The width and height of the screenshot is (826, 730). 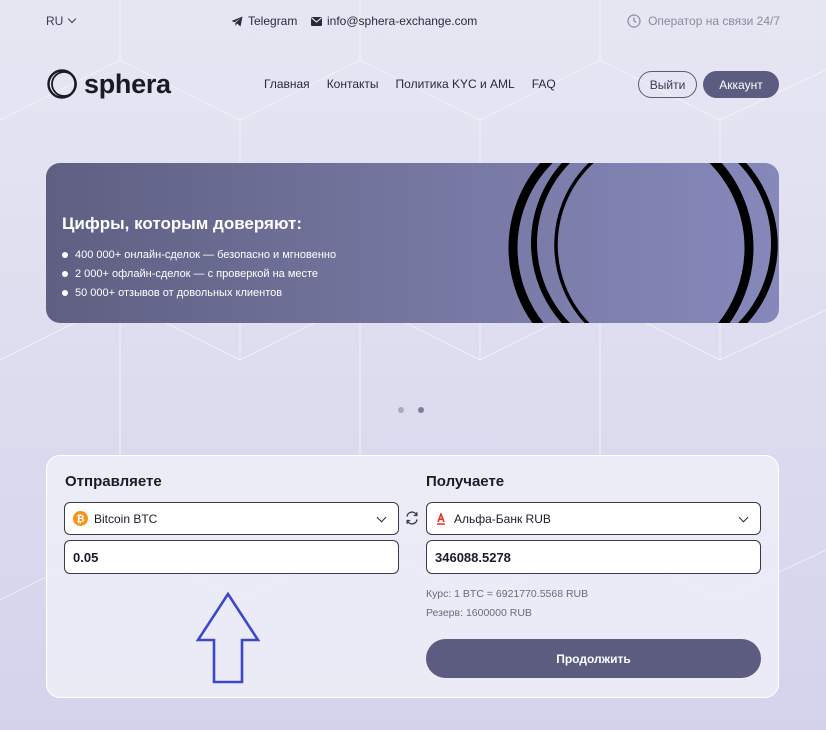 What do you see at coordinates (593, 557) in the screenshot?
I see `receive-amount-input: 346088.5278` at bounding box center [593, 557].